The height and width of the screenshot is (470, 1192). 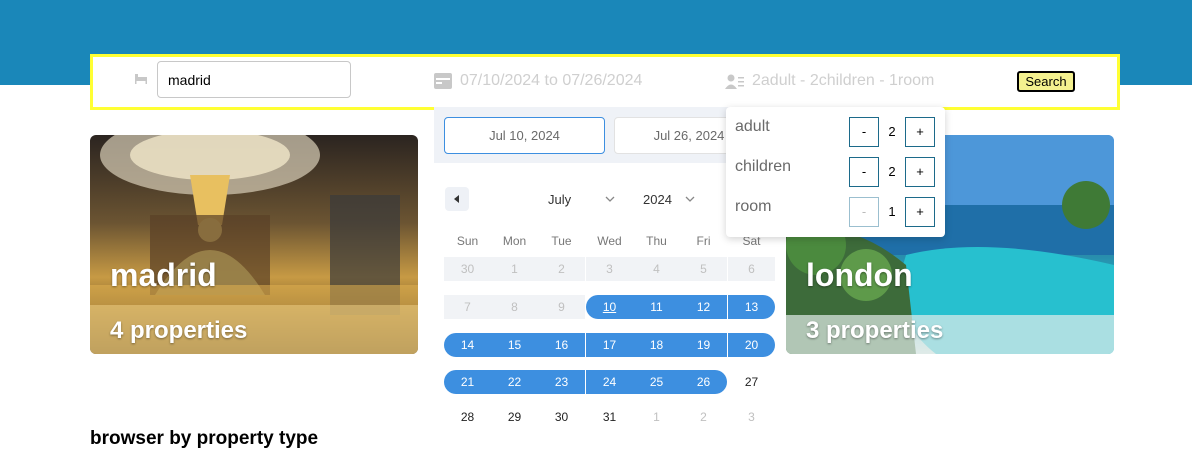 What do you see at coordinates (703, 307) in the screenshot?
I see `calendar-day: 12` at bounding box center [703, 307].